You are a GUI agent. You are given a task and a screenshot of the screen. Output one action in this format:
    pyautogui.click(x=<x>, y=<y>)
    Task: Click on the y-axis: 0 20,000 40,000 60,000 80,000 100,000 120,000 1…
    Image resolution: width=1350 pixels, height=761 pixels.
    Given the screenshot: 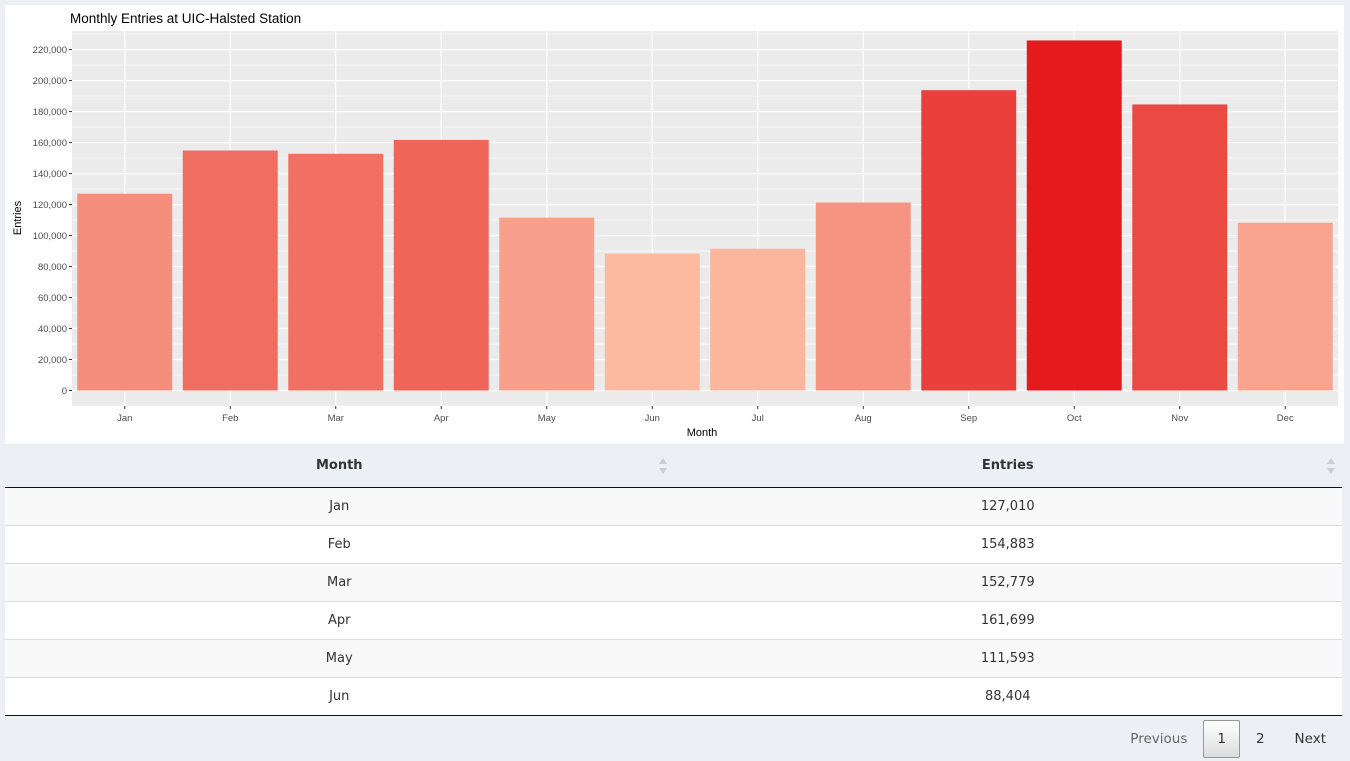 What is the action you would take?
    pyautogui.click(x=52, y=221)
    